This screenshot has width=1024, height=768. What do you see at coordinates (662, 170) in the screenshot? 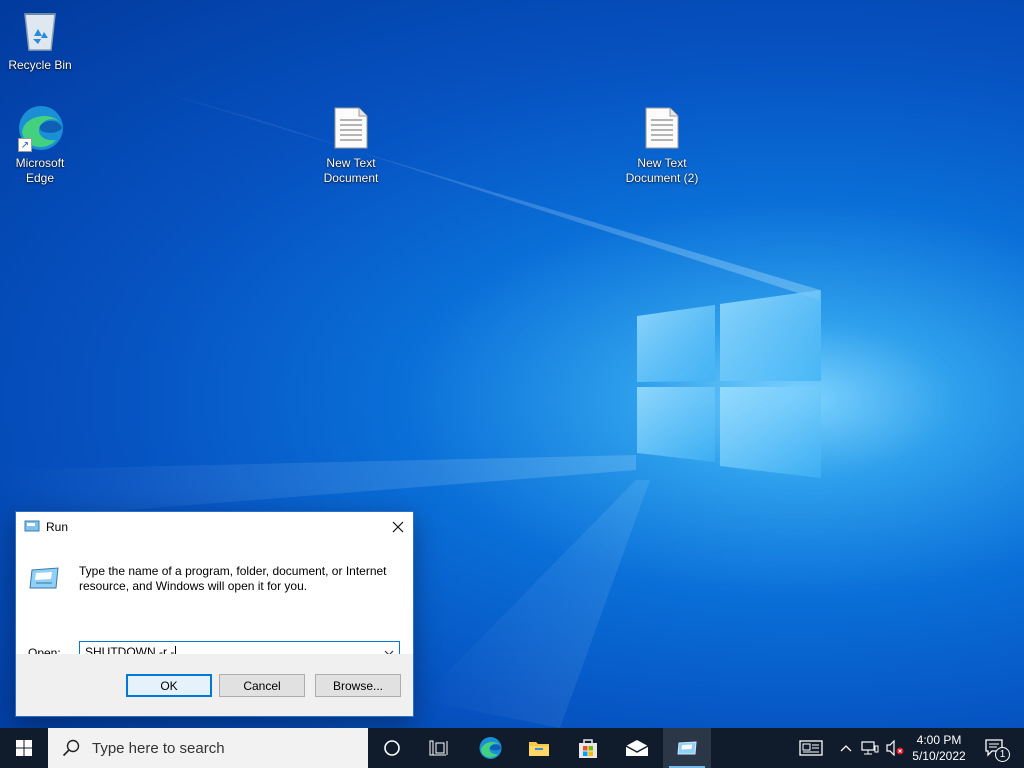
I see `desktop-icon-label: New Text Document (2)` at bounding box center [662, 170].